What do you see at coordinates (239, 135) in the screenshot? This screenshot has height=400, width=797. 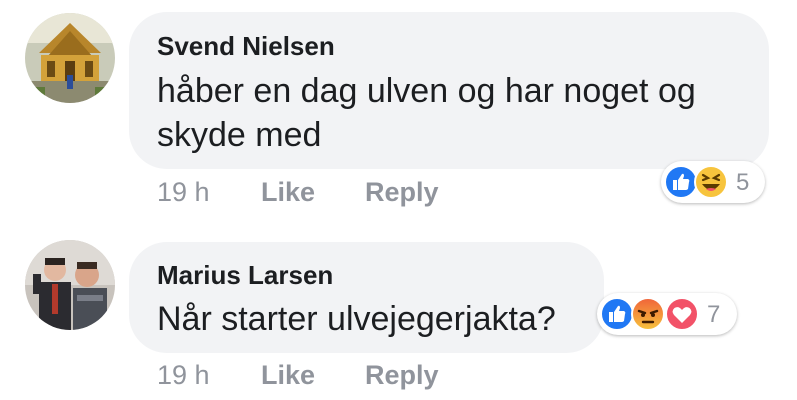 I see `comment-text-line: skyde med` at bounding box center [239, 135].